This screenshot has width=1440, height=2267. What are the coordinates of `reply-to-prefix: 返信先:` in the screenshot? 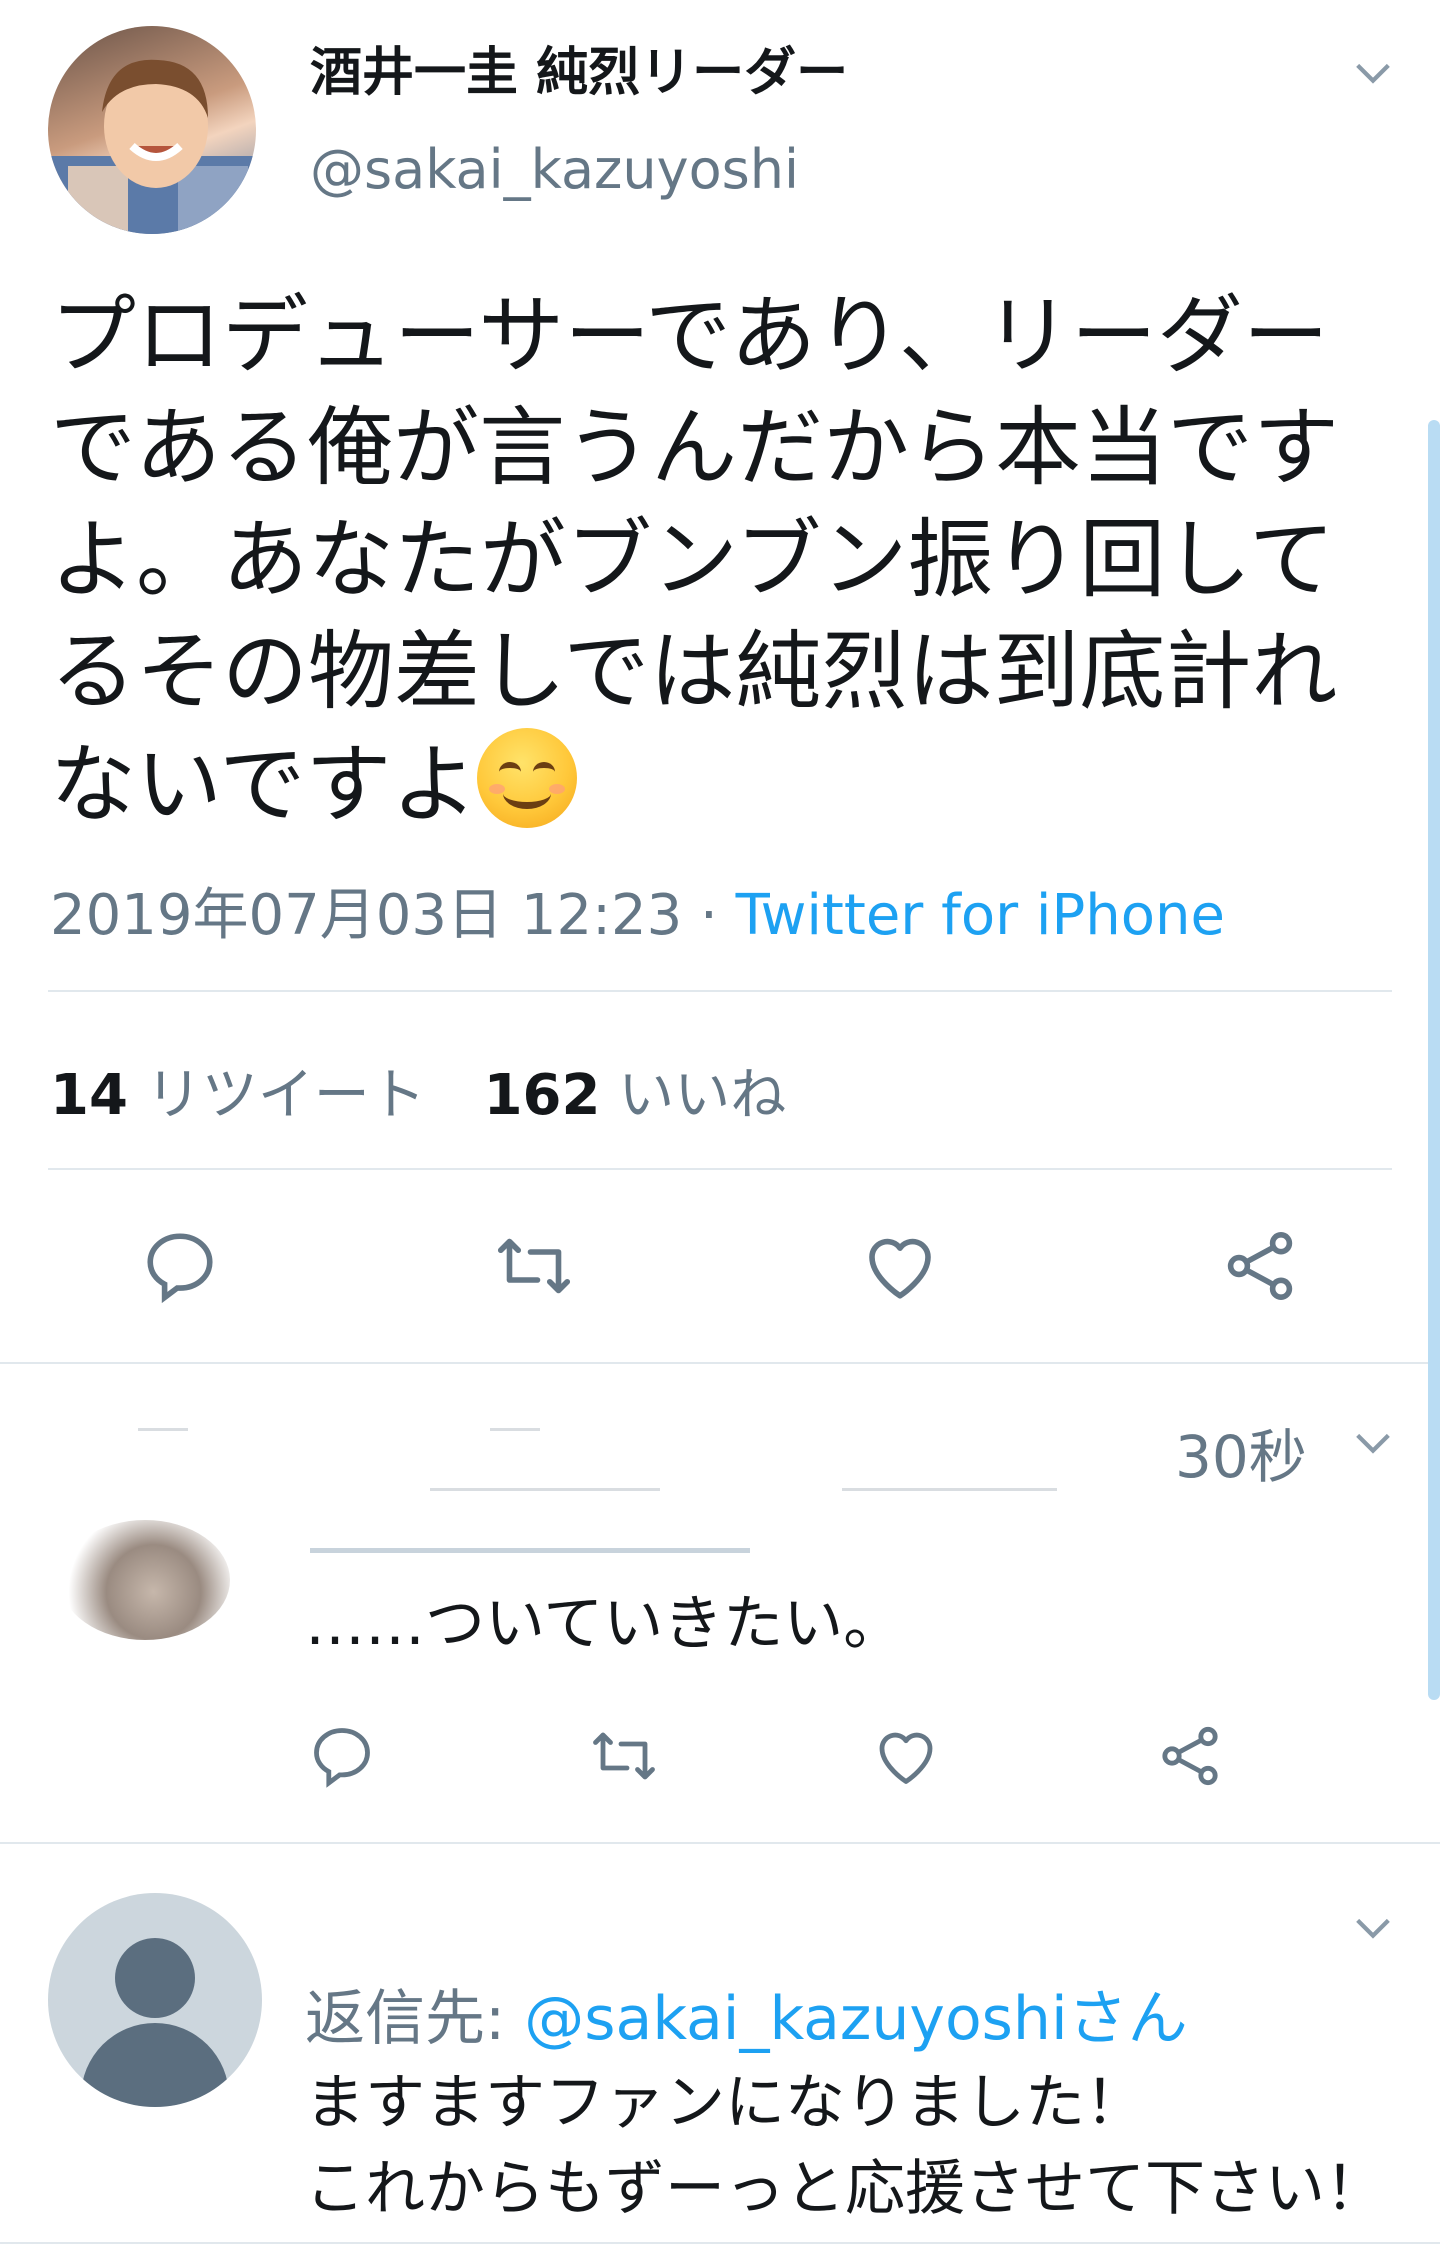 It's located at (415, 2019).